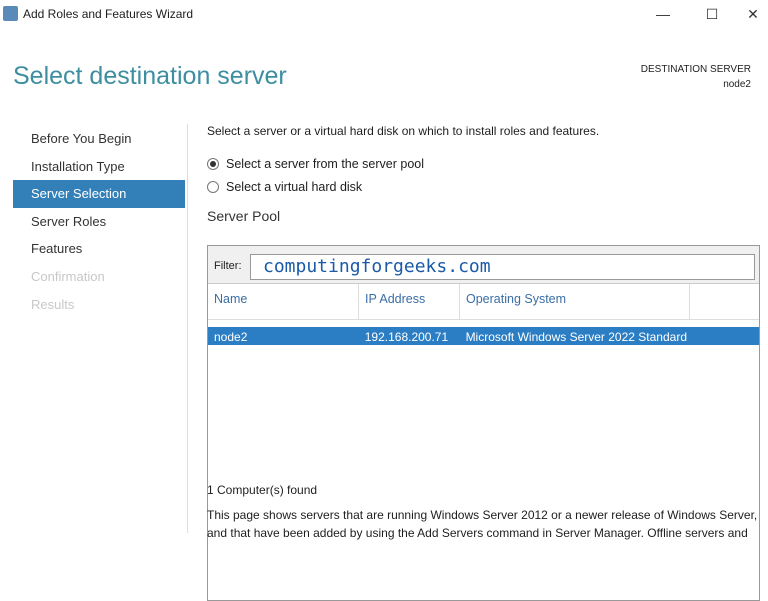 The image size is (768, 601). I want to click on radio-label: Select a server from the server pool, so click(325, 163).